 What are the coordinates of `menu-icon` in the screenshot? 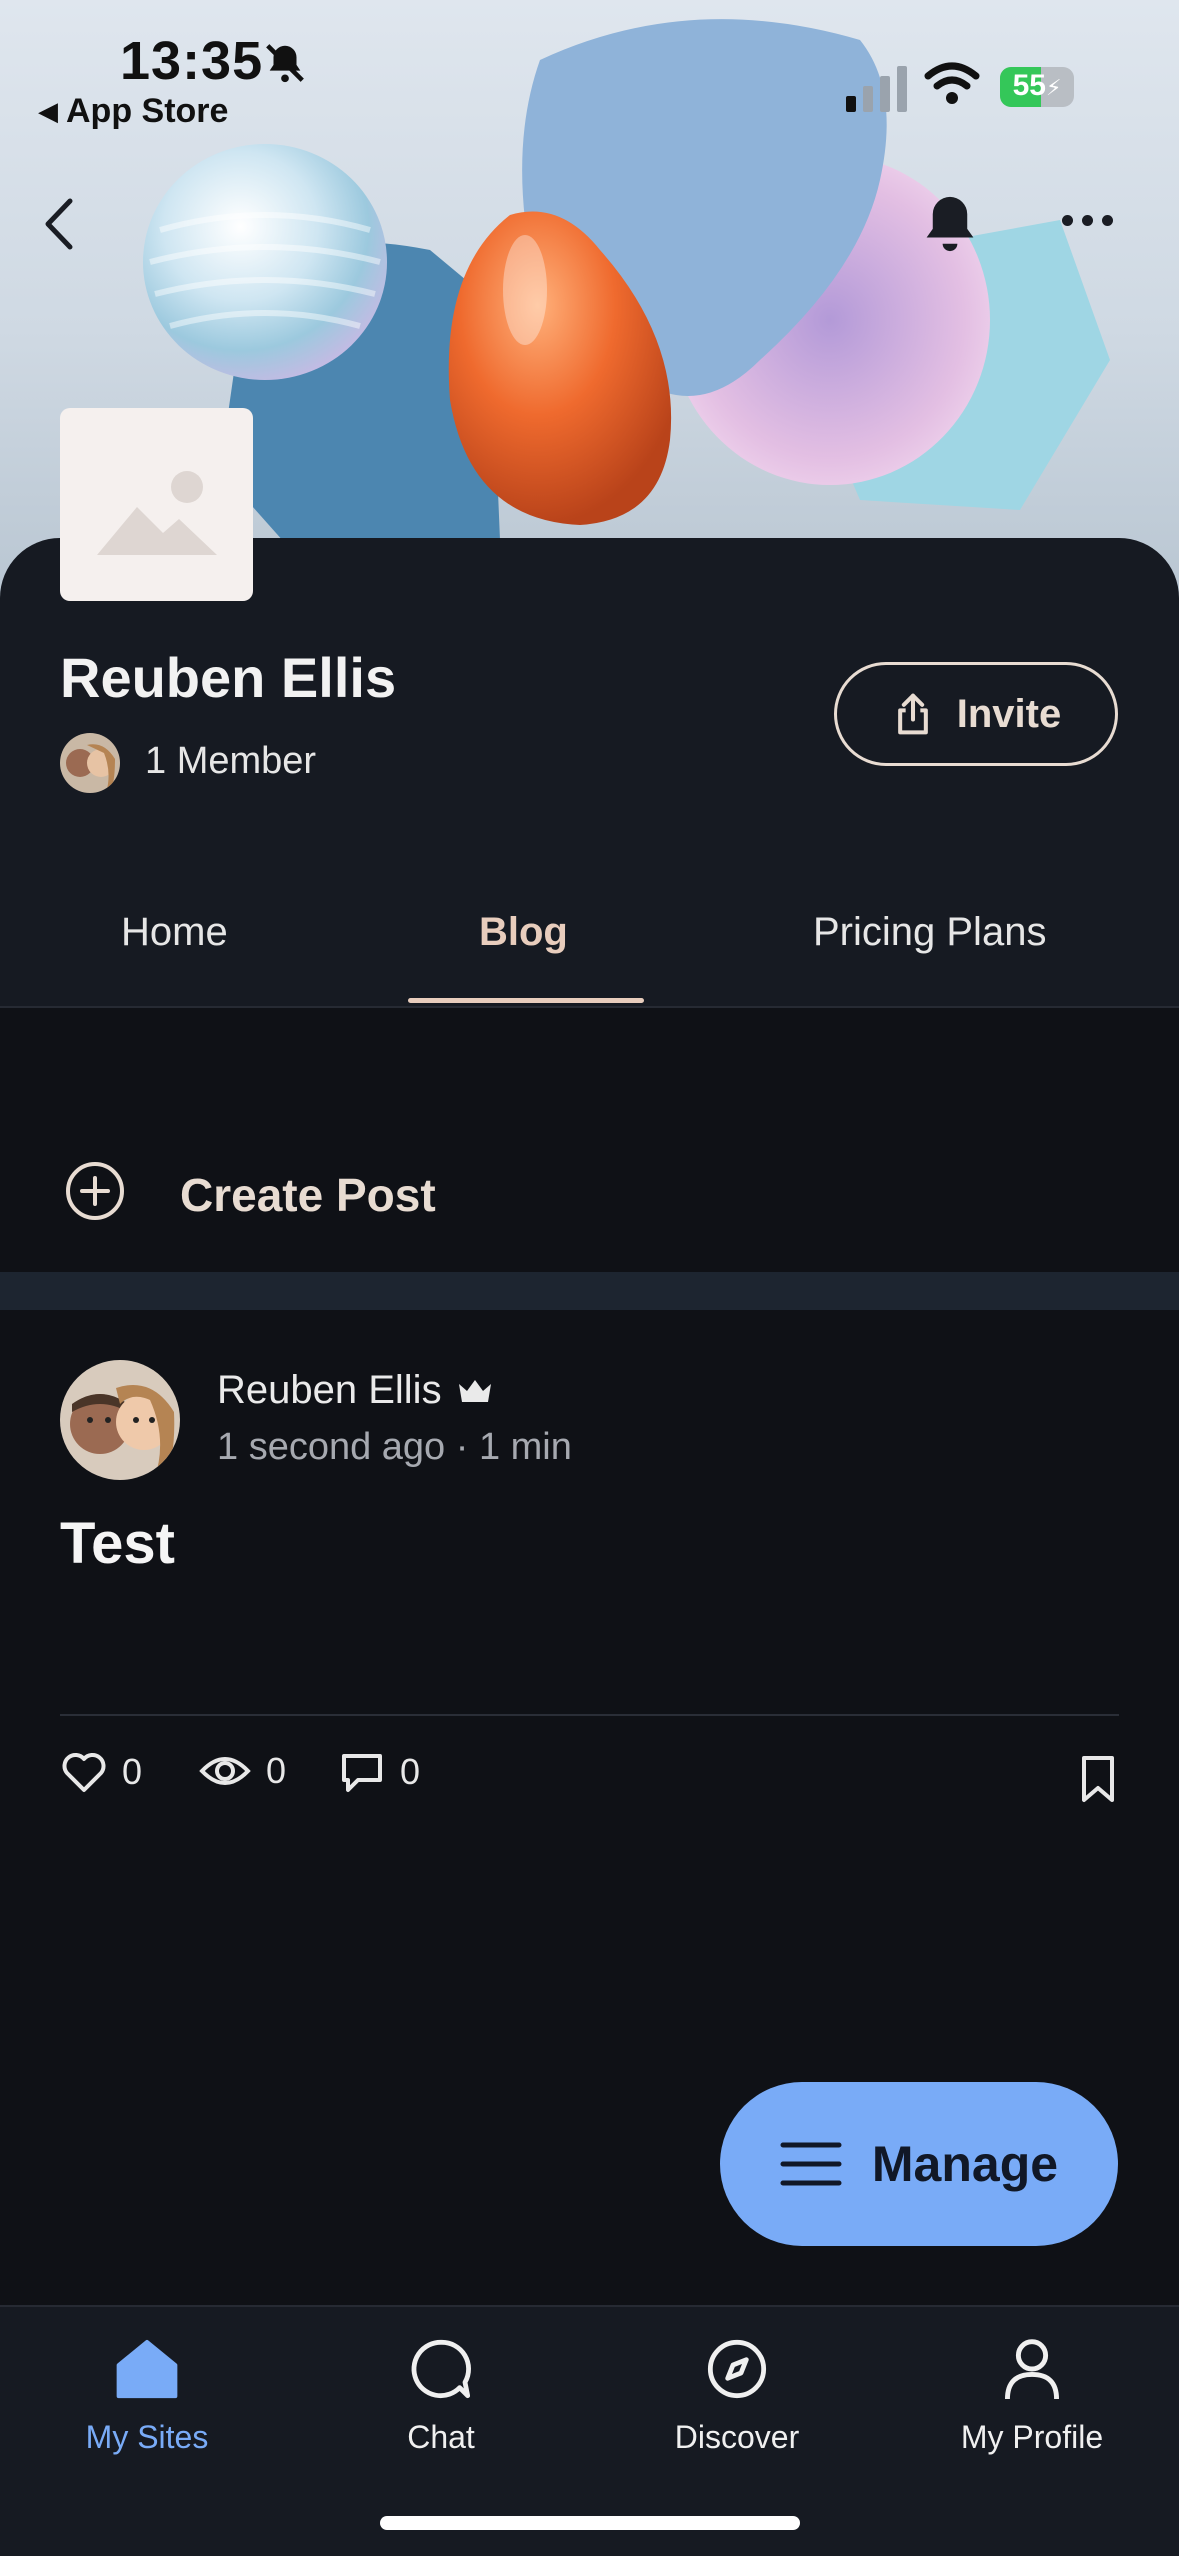 It's located at (811, 2164).